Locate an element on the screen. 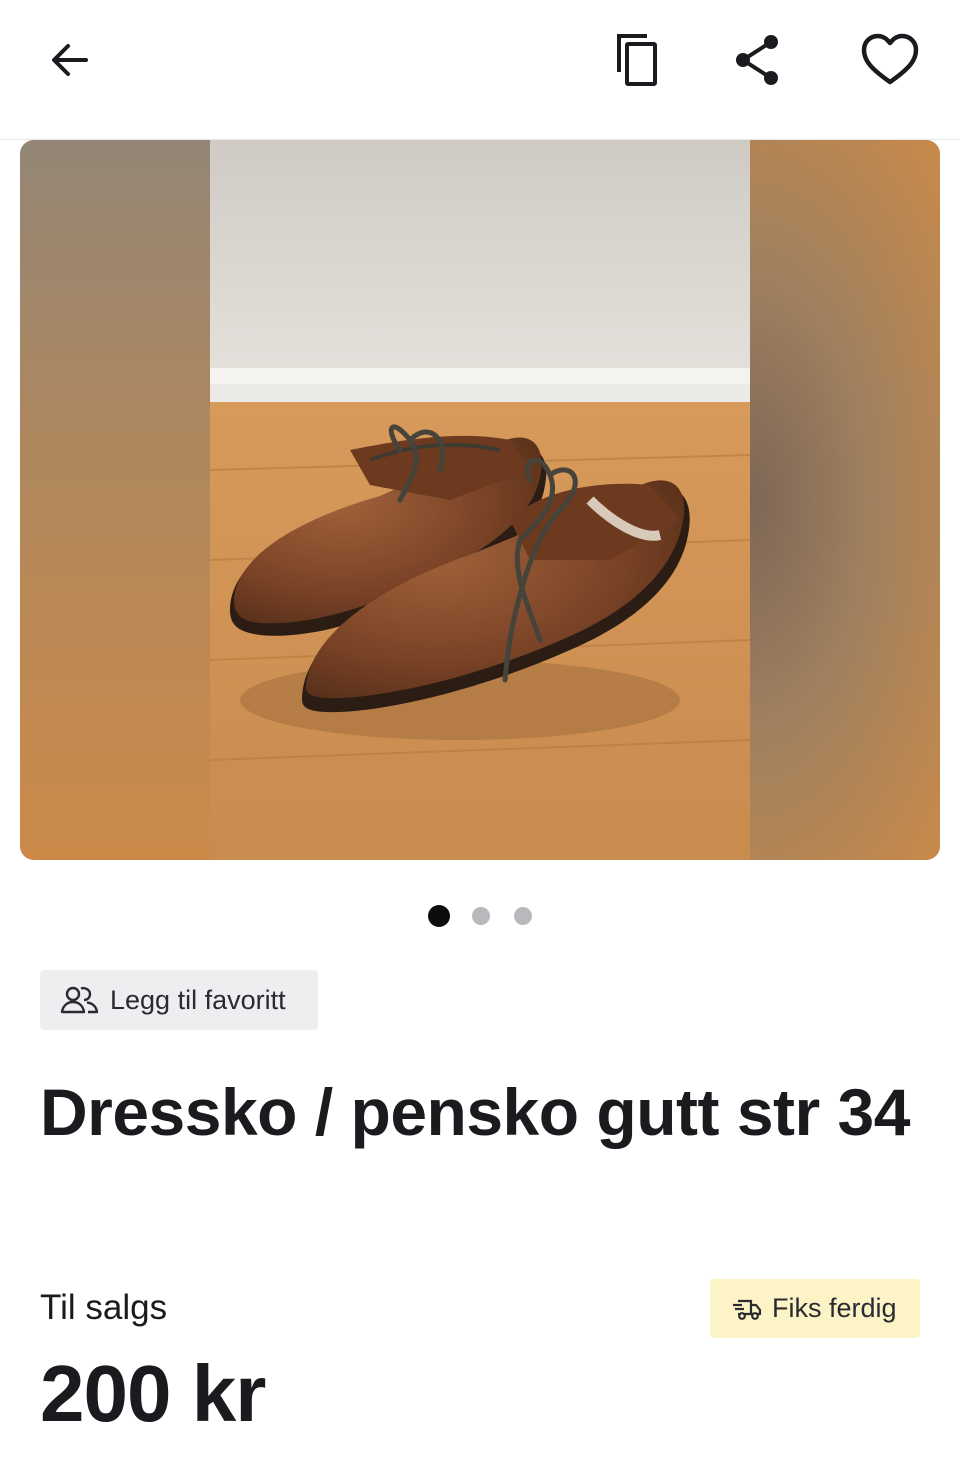 The height and width of the screenshot is (1458, 960). truck-icon is located at coordinates (747, 1309).